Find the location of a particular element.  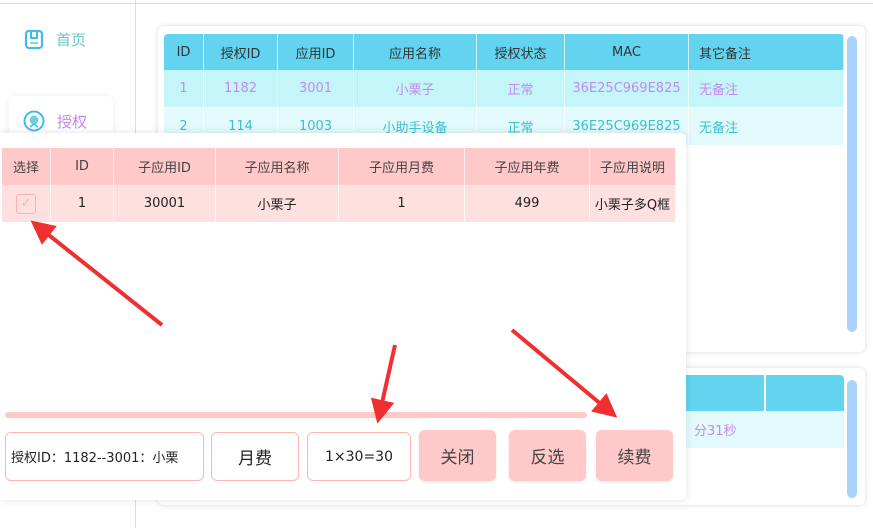

arrow-to-calc-field is located at coordinates (383, 384).